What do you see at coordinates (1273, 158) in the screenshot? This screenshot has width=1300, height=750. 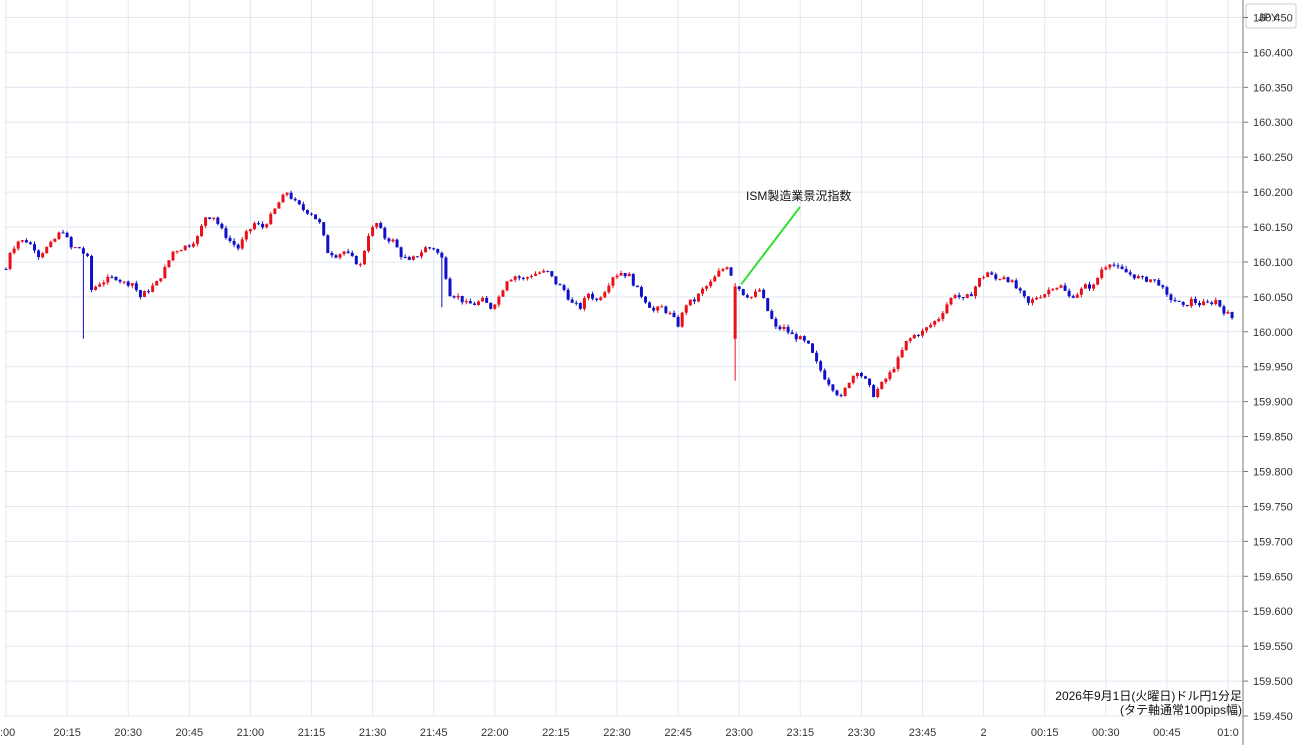 I see `y-tick-label: 160.250` at bounding box center [1273, 158].